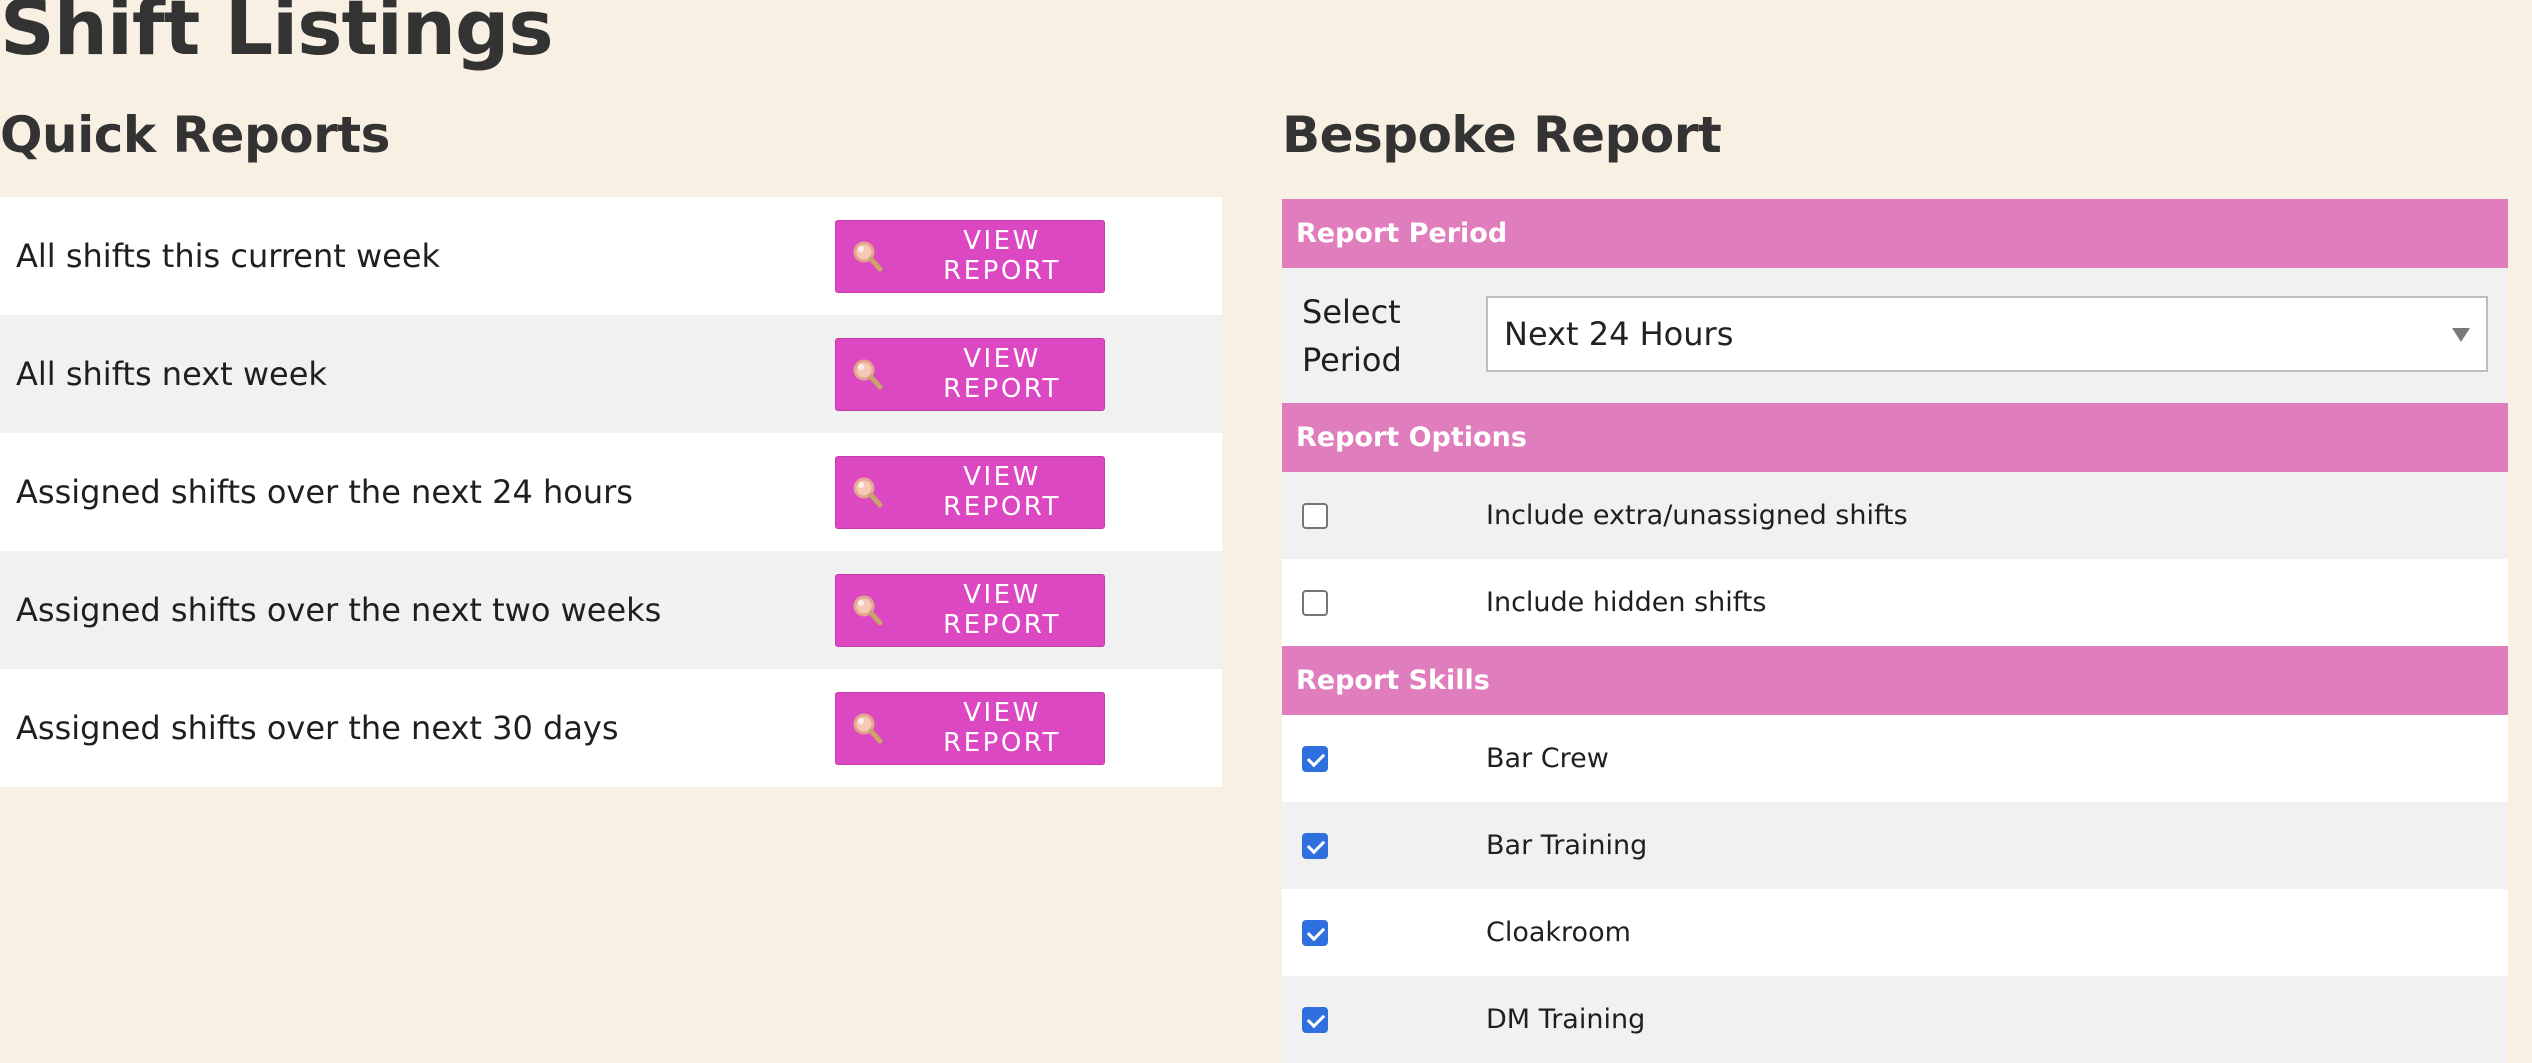 This screenshot has width=2532, height=1063. What do you see at coordinates (1895, 602) in the screenshot?
I see `option-row: Include hidden shifts` at bounding box center [1895, 602].